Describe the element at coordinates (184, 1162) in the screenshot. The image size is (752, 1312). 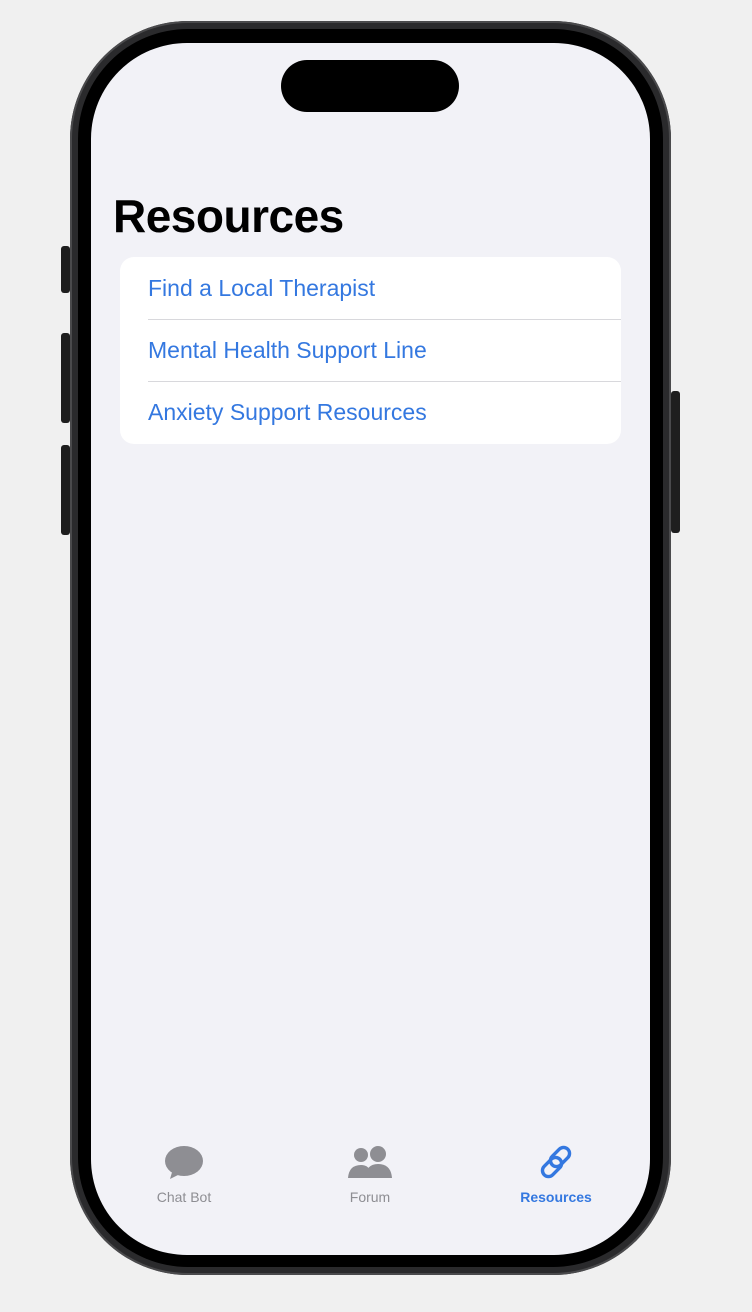
I see `chat-bubble-icon` at that location.